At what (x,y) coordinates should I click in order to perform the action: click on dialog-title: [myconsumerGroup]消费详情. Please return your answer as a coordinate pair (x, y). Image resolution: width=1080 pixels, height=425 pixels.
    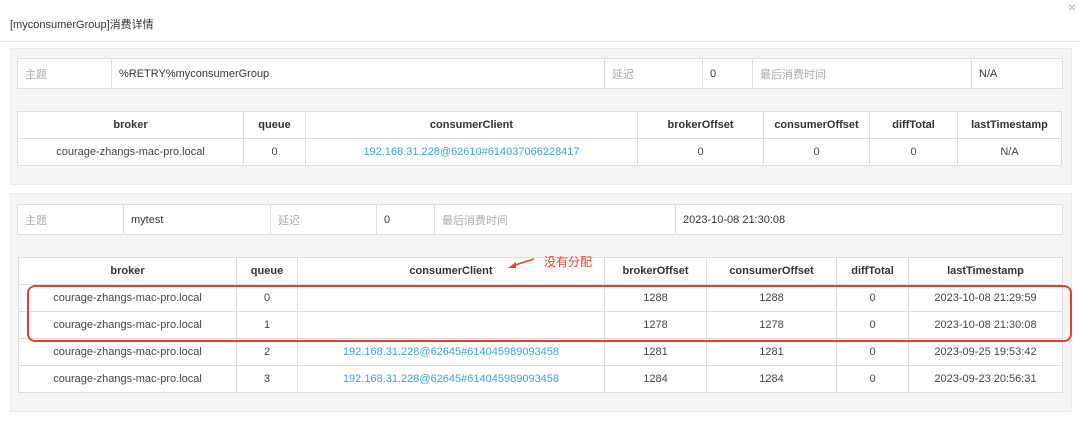
    Looking at the image, I should click on (82, 25).